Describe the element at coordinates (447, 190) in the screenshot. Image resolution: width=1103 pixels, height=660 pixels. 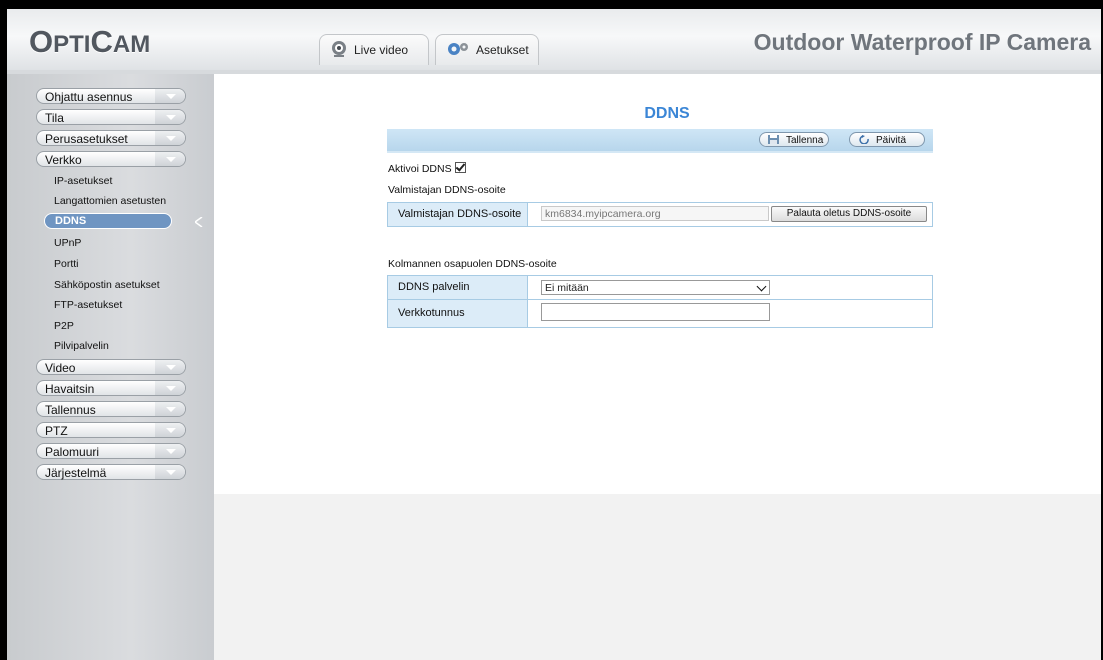
I see `oem-section-label: Valmistajan DDNS-osoite` at that location.